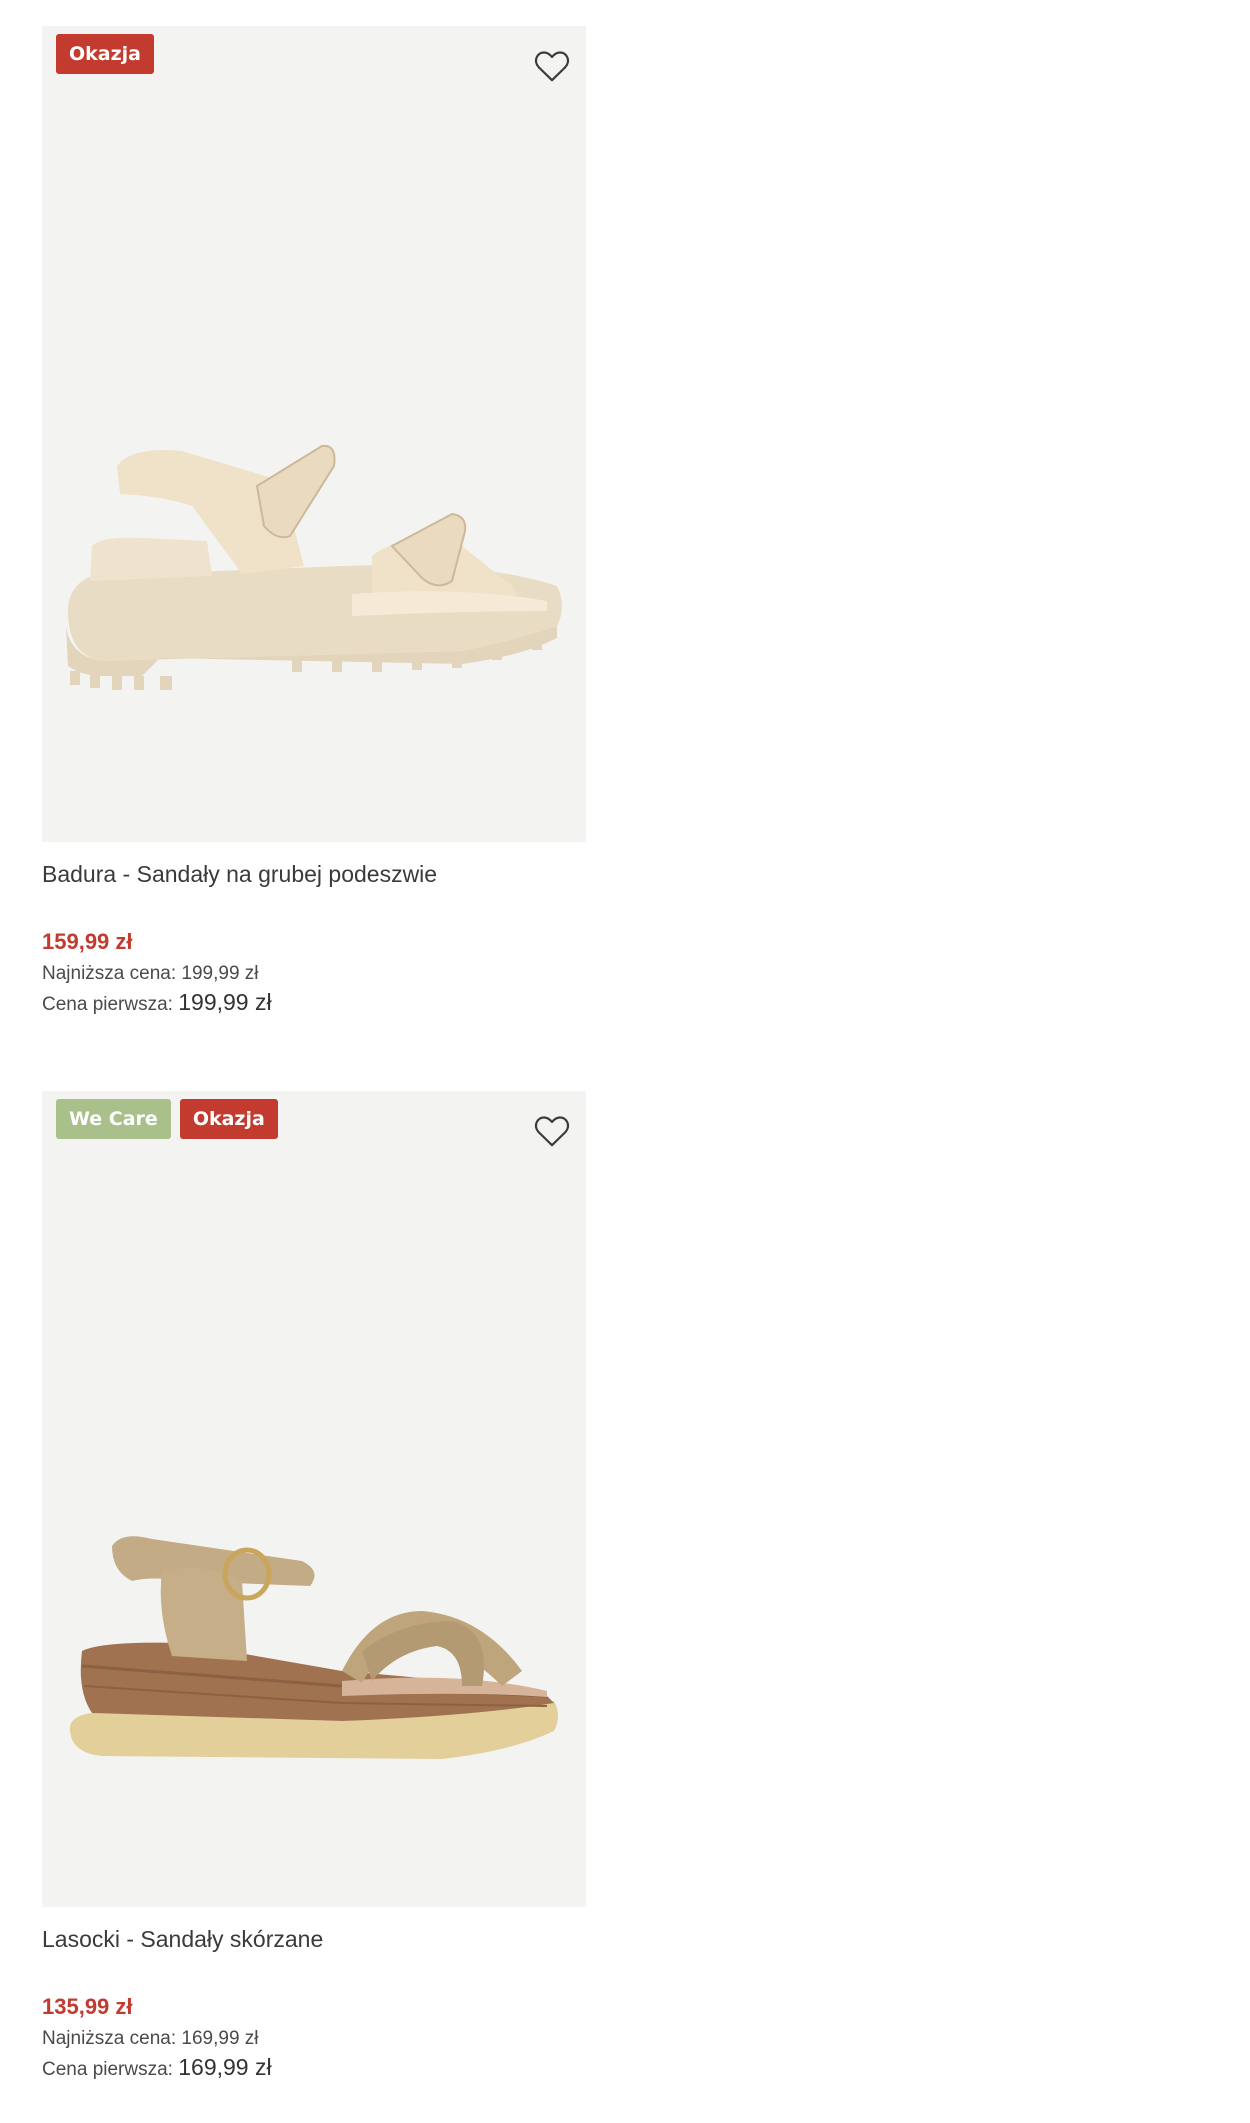 This screenshot has height=2123, width=1250. What do you see at coordinates (314, 974) in the screenshot?
I see `lowest-price-row: Najniższa cena: 199,99 zł` at bounding box center [314, 974].